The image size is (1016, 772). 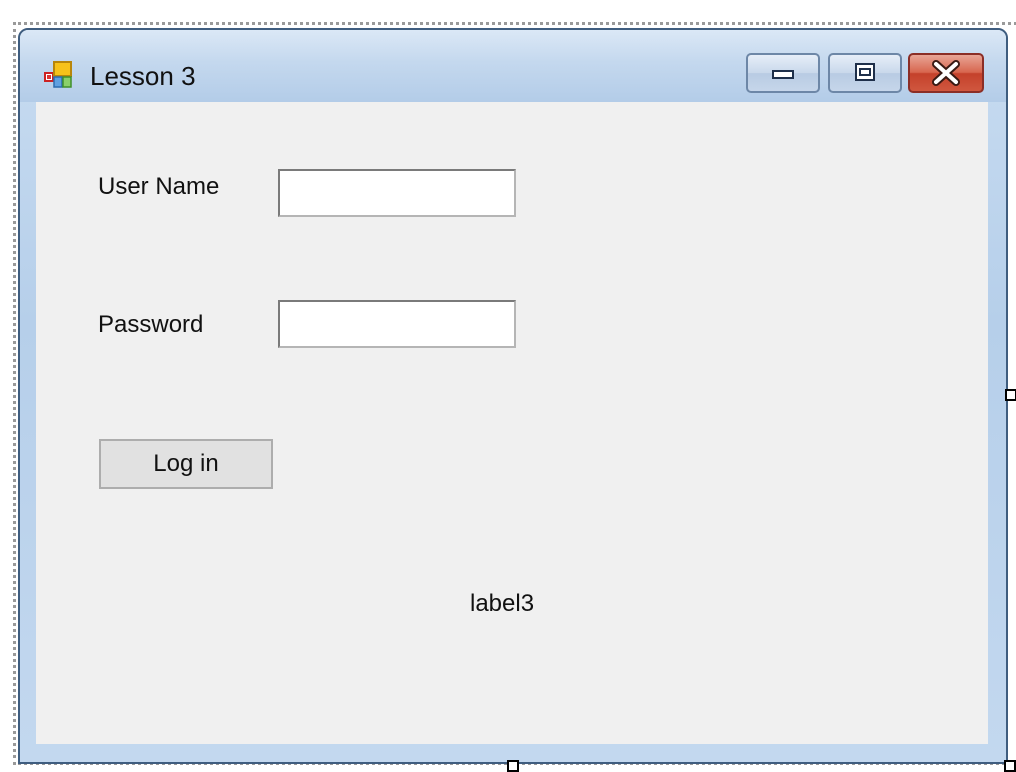 I want to click on password-input, so click(x=397, y=324).